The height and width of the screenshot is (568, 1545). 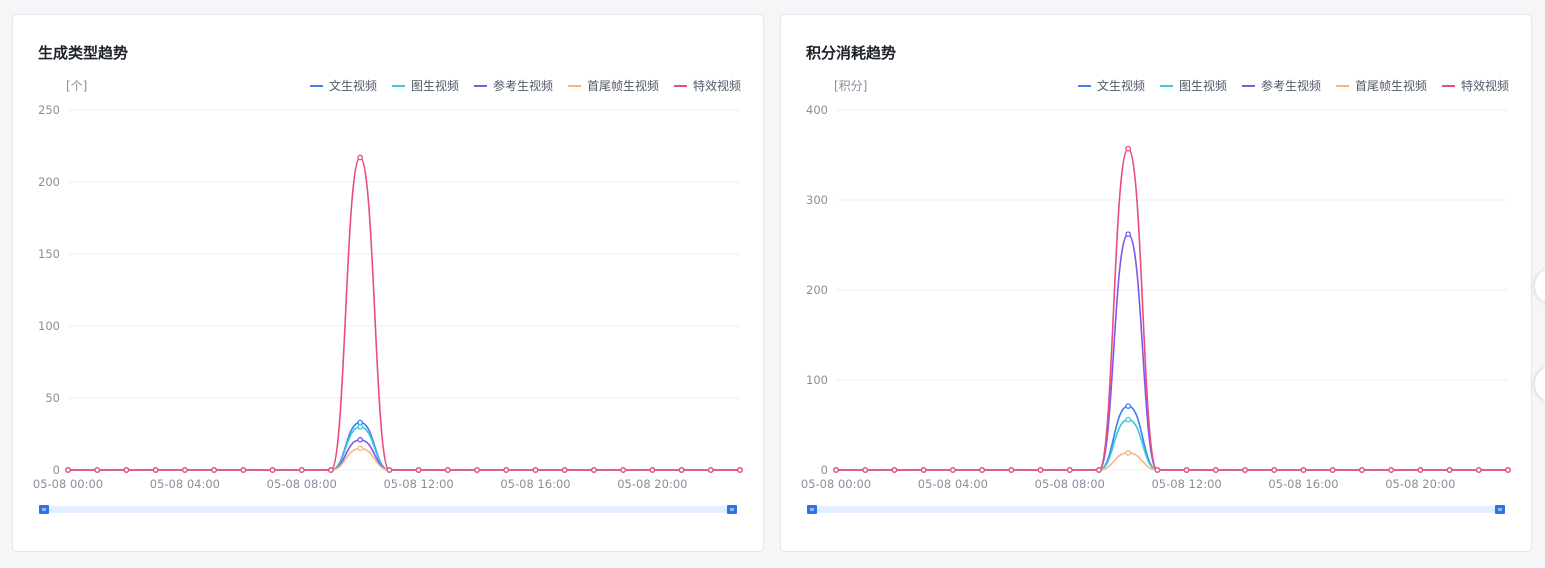 What do you see at coordinates (49, 182) in the screenshot?
I see `y-tick-label: 200` at bounding box center [49, 182].